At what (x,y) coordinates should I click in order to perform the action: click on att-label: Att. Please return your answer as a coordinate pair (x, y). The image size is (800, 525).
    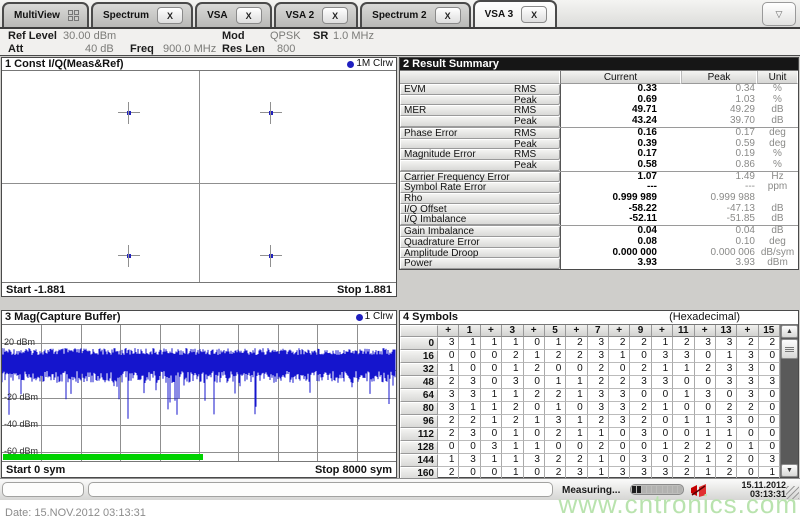
    Looking at the image, I should click on (16, 49).